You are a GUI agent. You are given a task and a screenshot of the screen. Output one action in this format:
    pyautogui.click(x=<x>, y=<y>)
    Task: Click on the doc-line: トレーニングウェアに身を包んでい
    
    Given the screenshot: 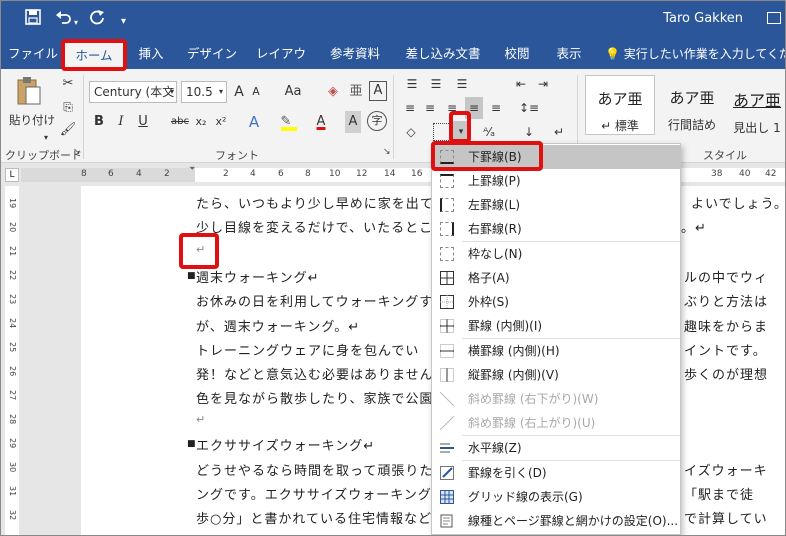 What is the action you would take?
    pyautogui.click(x=307, y=349)
    